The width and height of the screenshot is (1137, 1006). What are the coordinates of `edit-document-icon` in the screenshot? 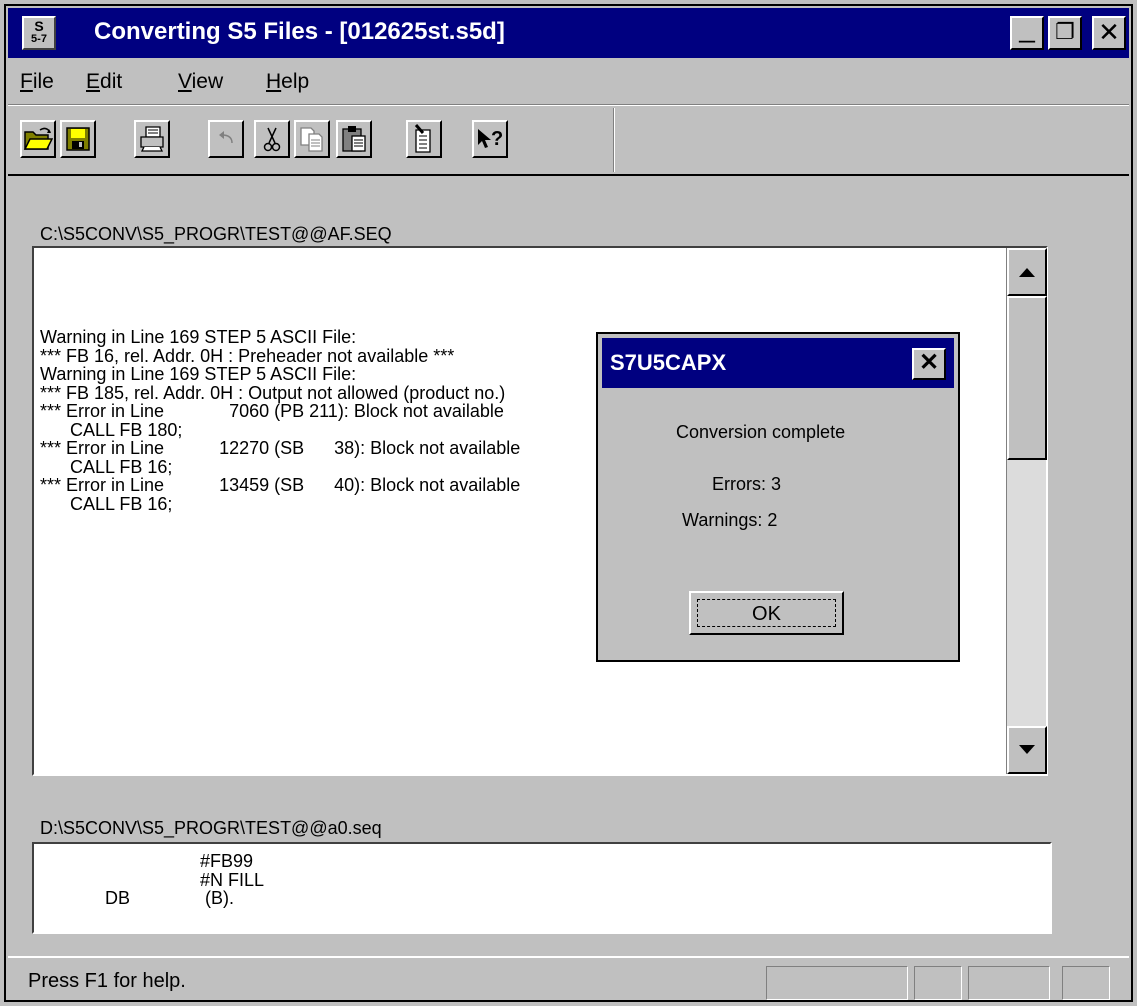 It's located at (422, 138).